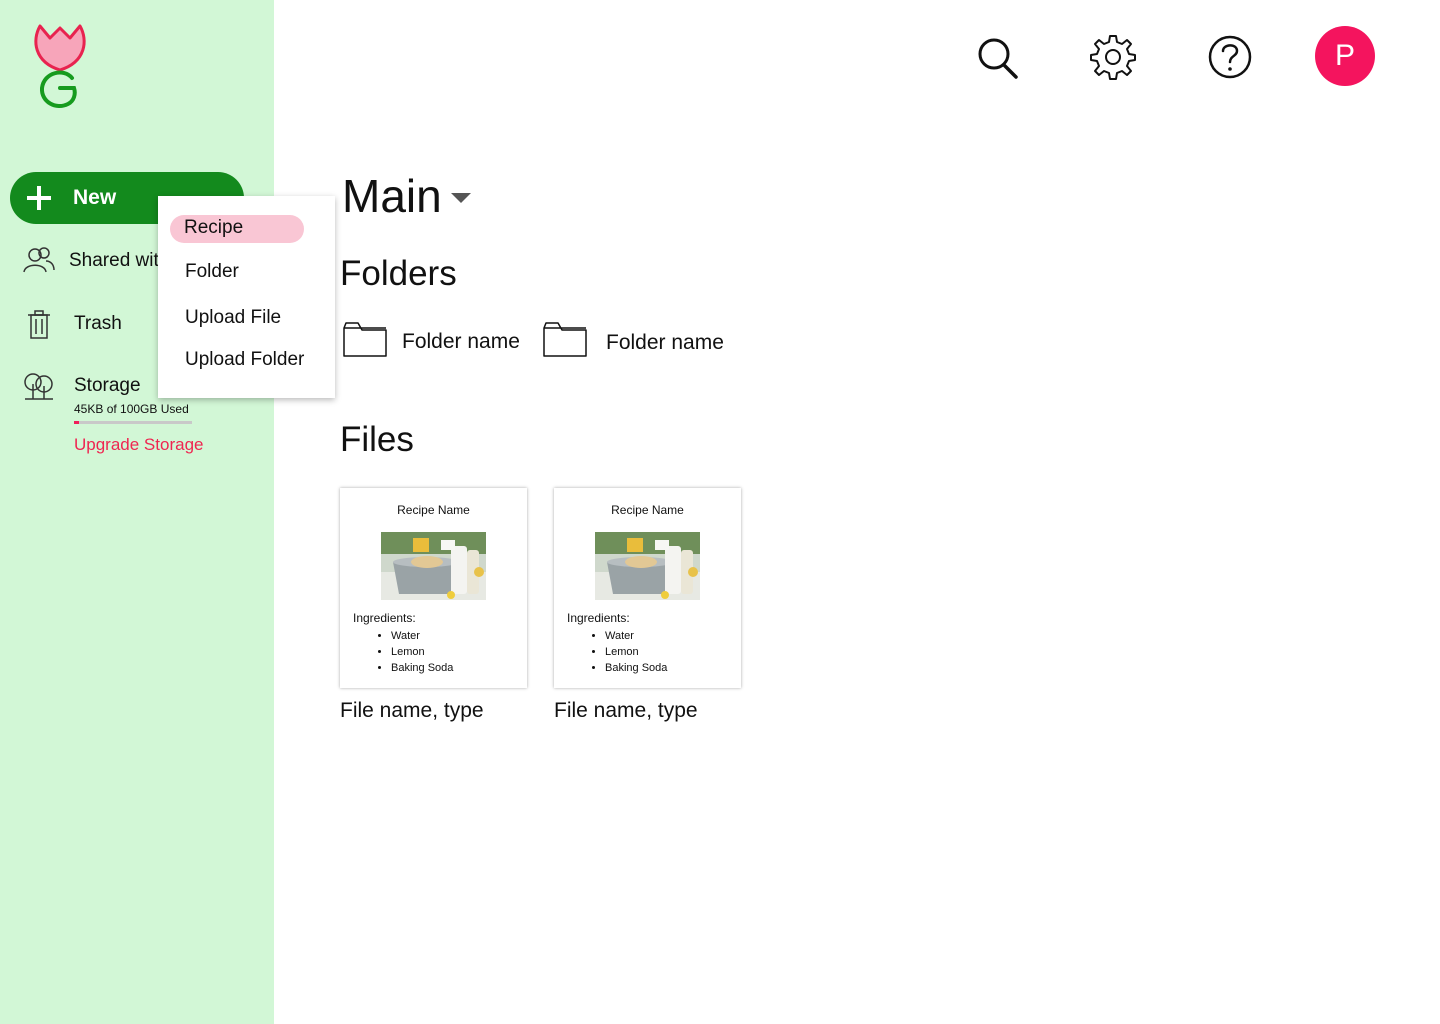 This screenshot has width=1440, height=1024. What do you see at coordinates (233, 318) in the screenshot?
I see `menu-item-upload-file: Upload File` at bounding box center [233, 318].